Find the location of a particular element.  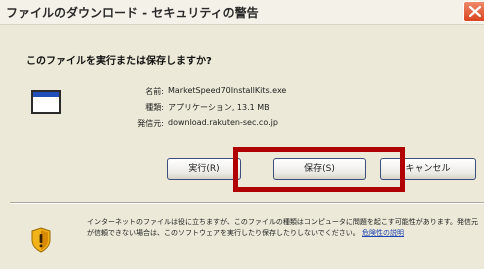

annotation-highlight-box is located at coordinates (319, 169).